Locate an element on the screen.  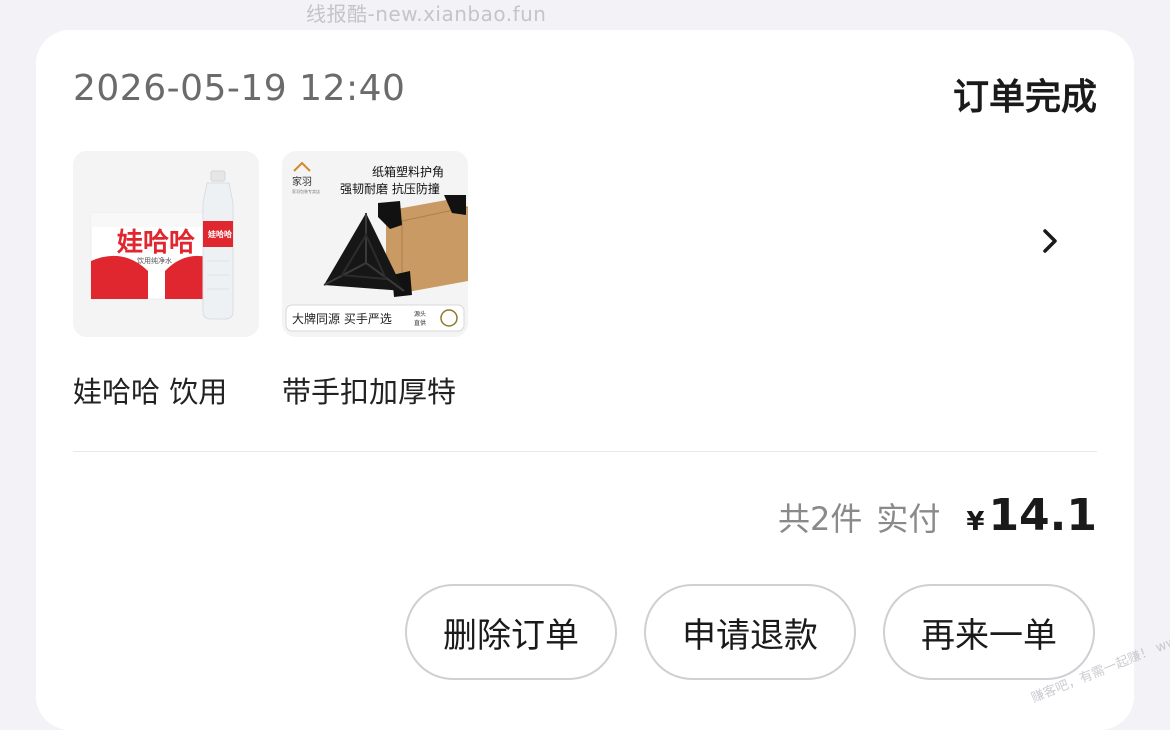
paid-label: 实付 is located at coordinates (908, 519).